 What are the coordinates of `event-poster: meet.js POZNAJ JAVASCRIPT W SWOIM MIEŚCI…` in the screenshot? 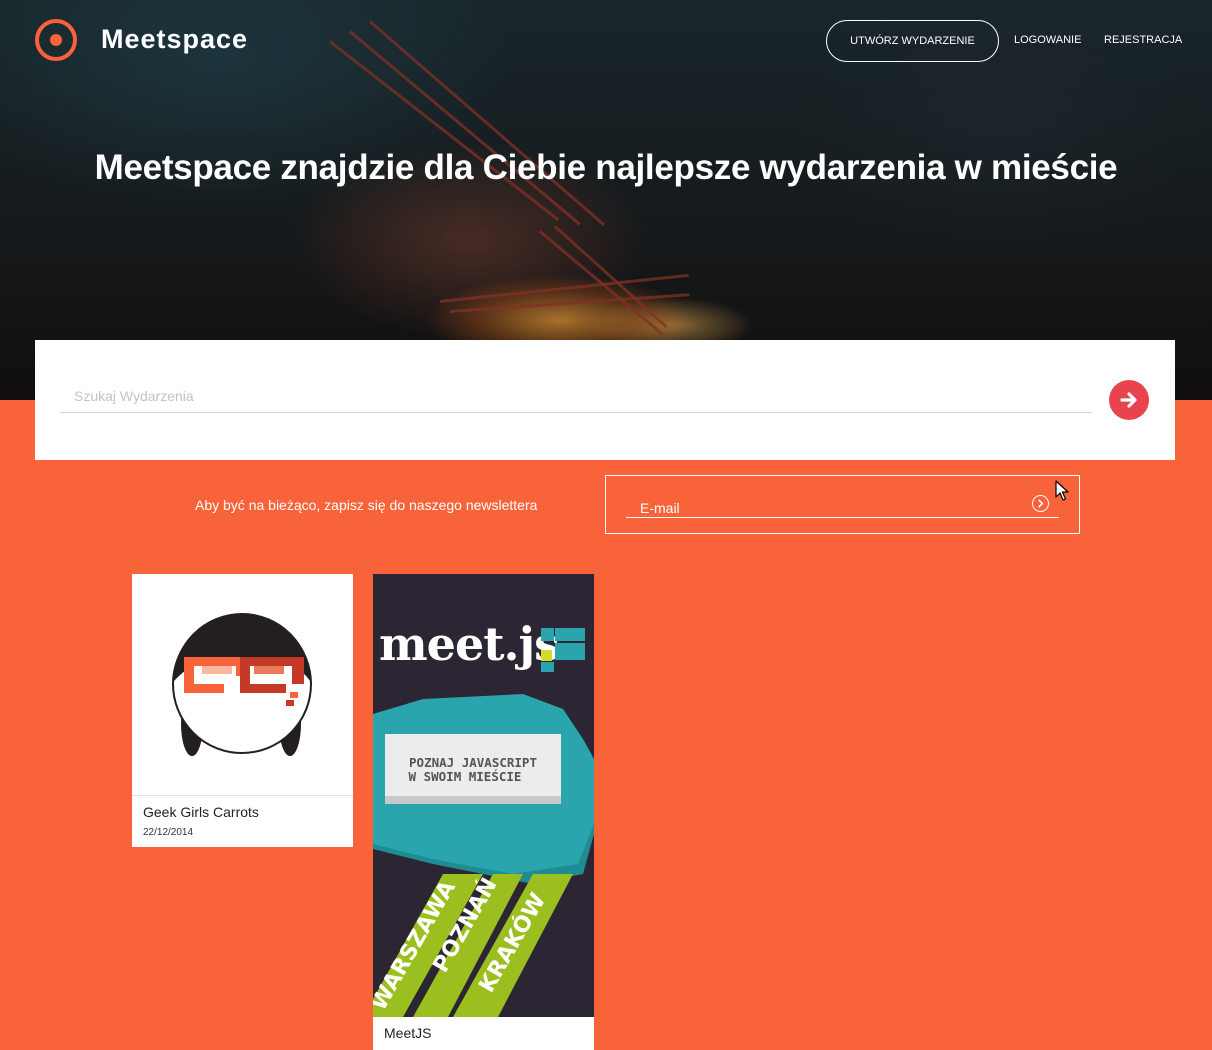 It's located at (483, 795).